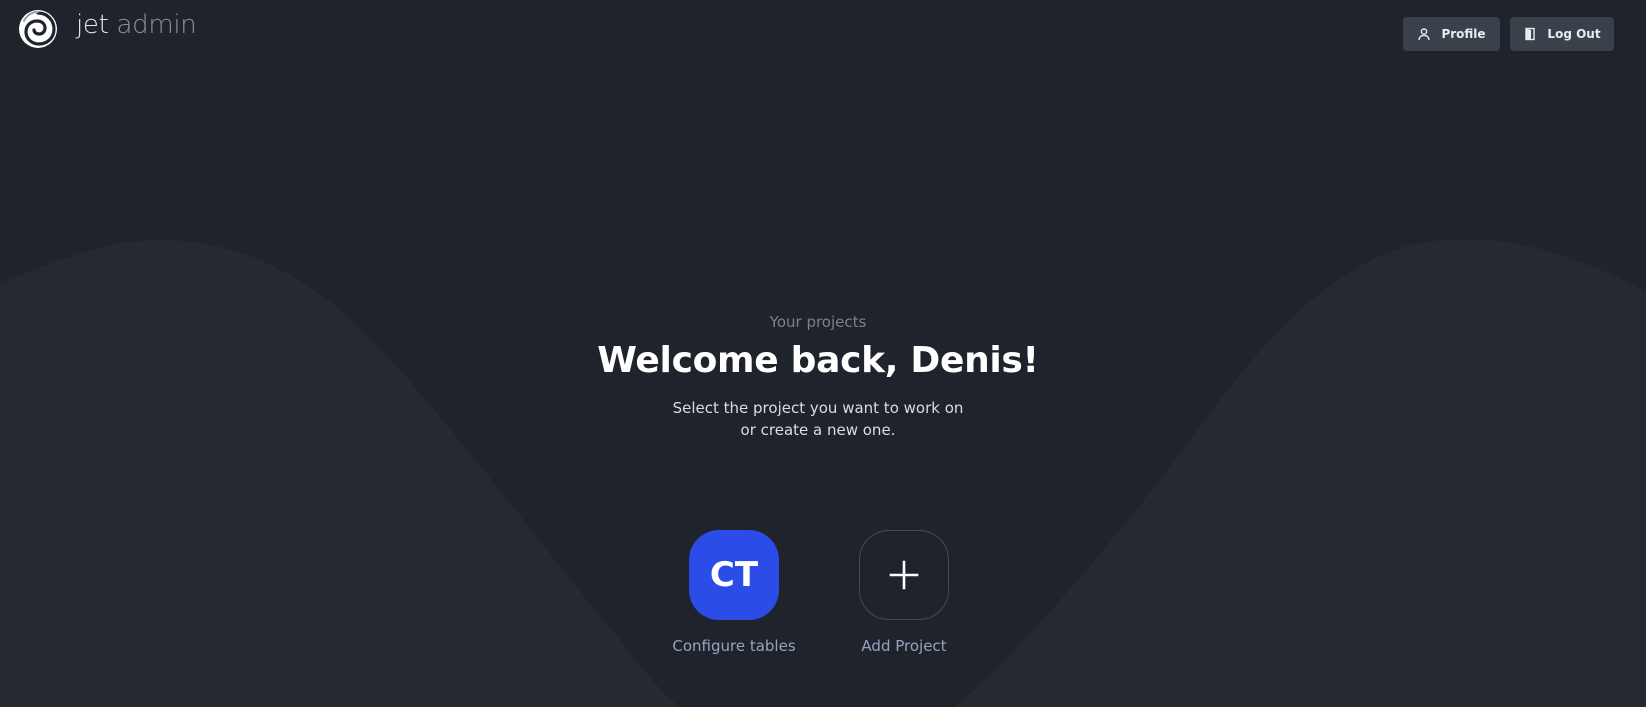  I want to click on project-card-configure-tables: CT Configure tables, so click(734, 592).